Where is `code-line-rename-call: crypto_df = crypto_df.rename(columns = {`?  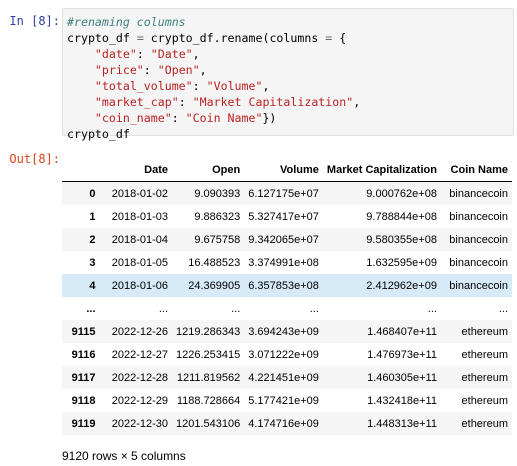
code-line-rename-call: crypto_df = crypto_df.rename(columns = { is located at coordinates (288, 38).